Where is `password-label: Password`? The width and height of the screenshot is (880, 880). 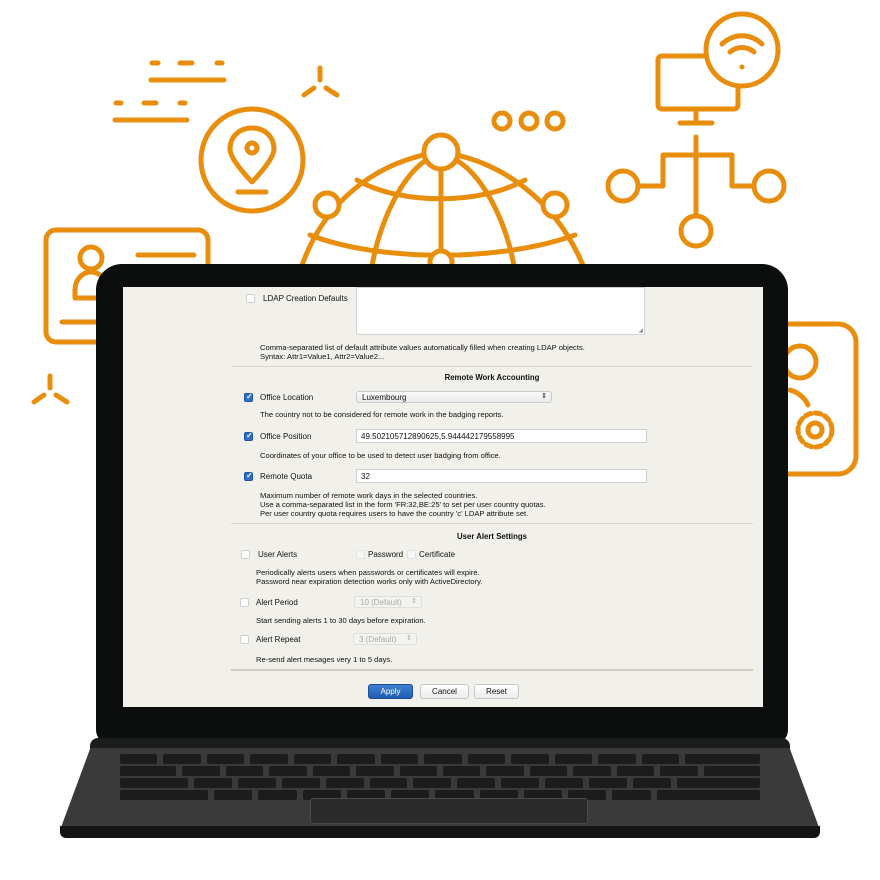 password-label: Password is located at coordinates (386, 554).